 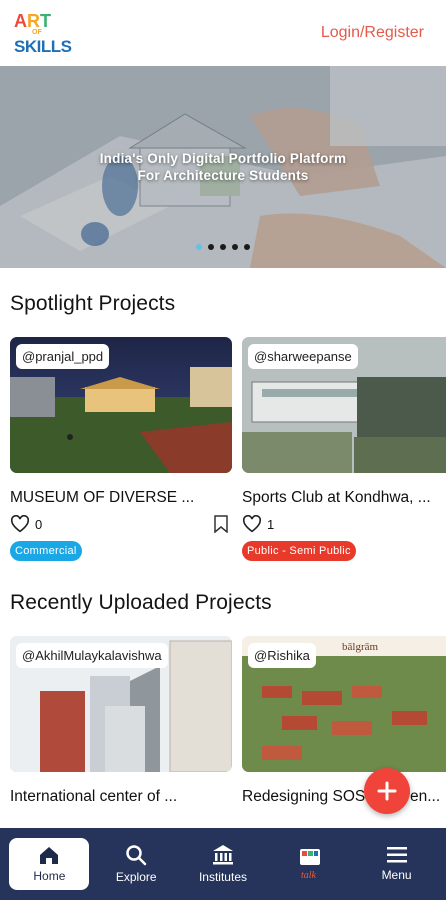 I want to click on menu-icon, so click(x=396, y=855).